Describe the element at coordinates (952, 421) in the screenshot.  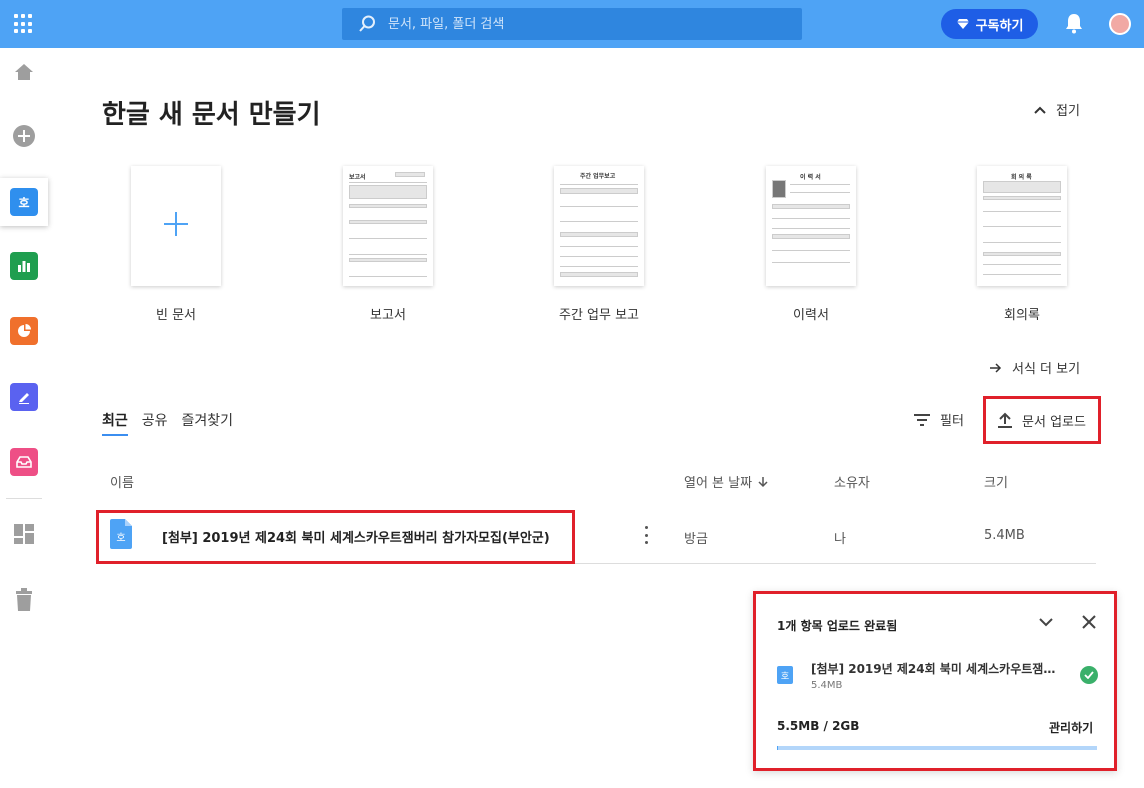
I see `filter-label: 필터` at that location.